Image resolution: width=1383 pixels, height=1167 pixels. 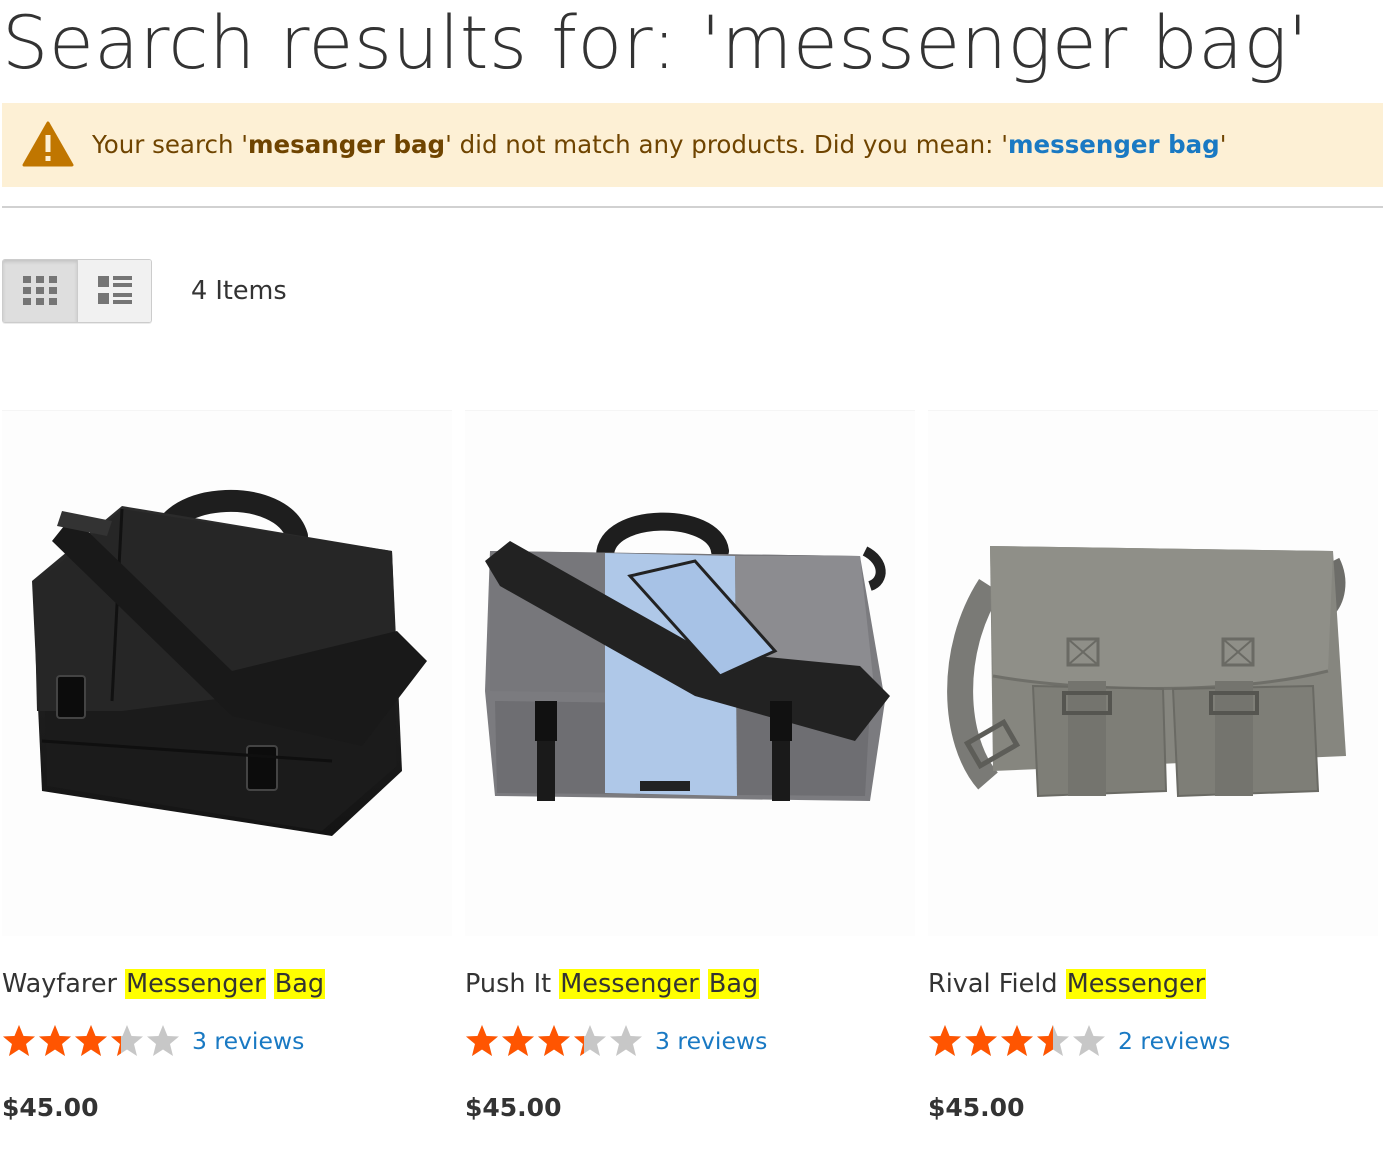 I want to click on page-title: Search results for: 'messenger bag', so click(x=655, y=43).